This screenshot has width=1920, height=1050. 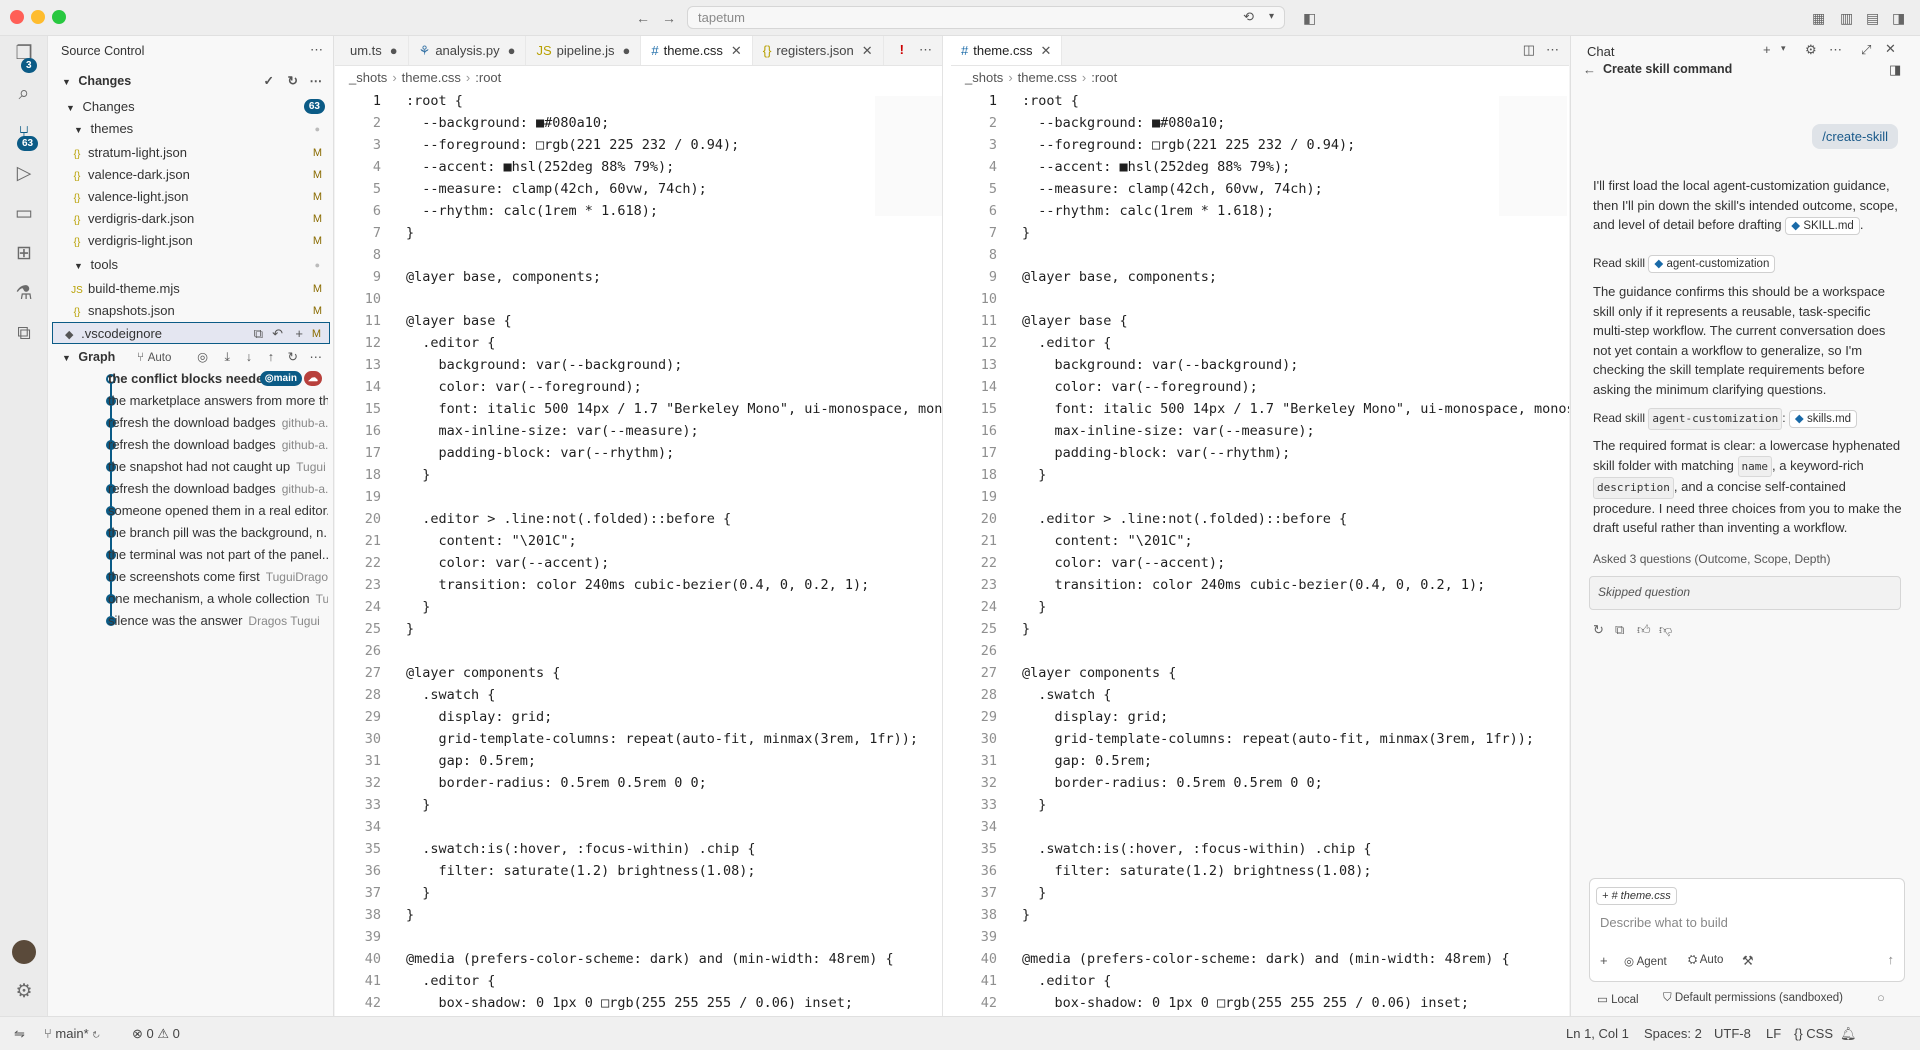 I want to click on remote-branch-icon: ☁, so click(x=313, y=378).